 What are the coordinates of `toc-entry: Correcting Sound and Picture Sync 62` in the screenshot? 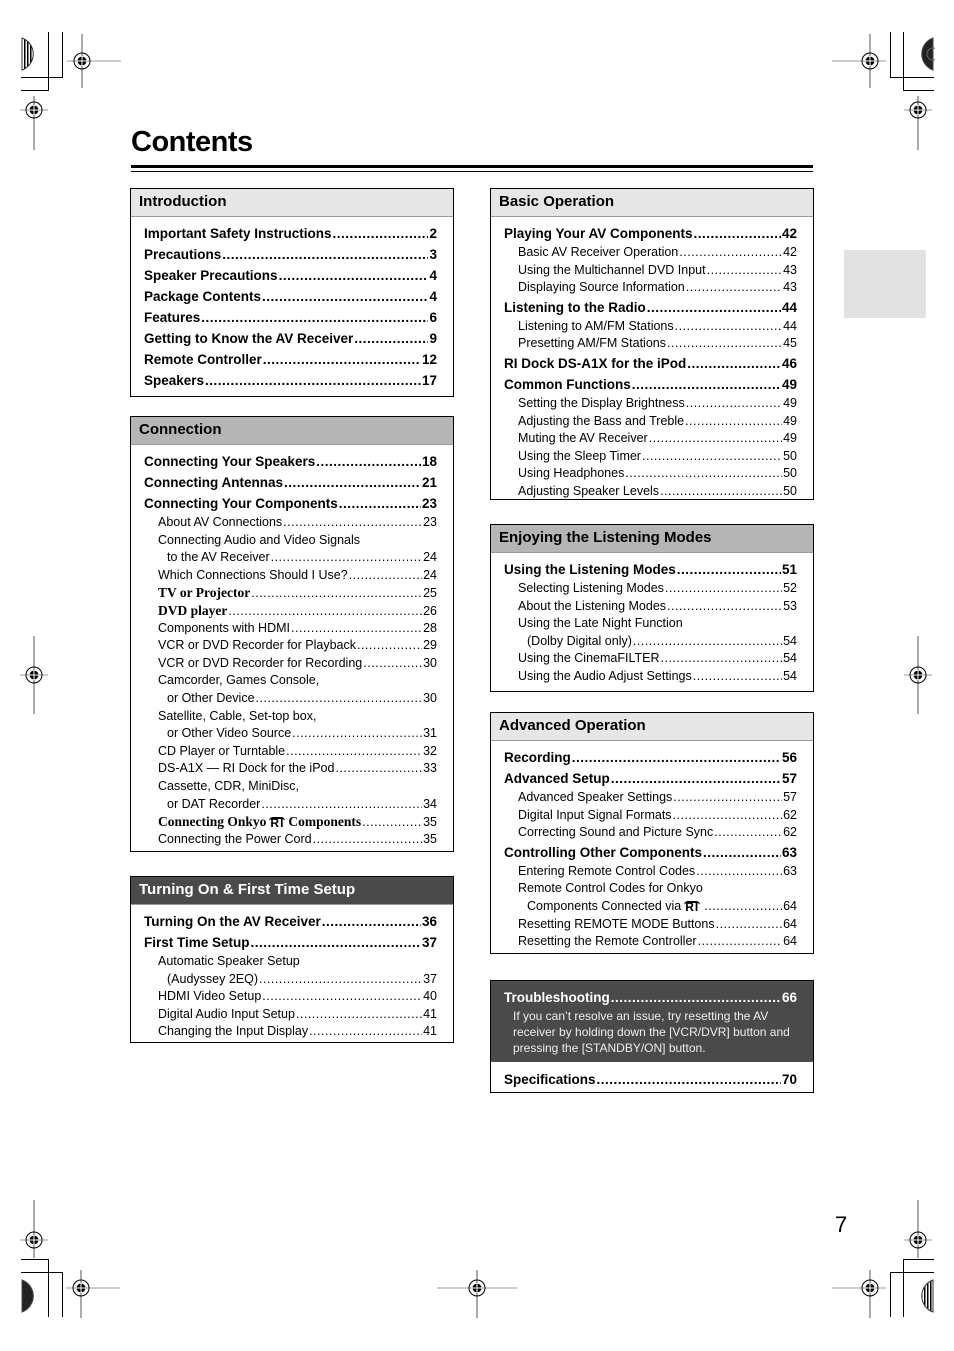 It's located at (650, 833).